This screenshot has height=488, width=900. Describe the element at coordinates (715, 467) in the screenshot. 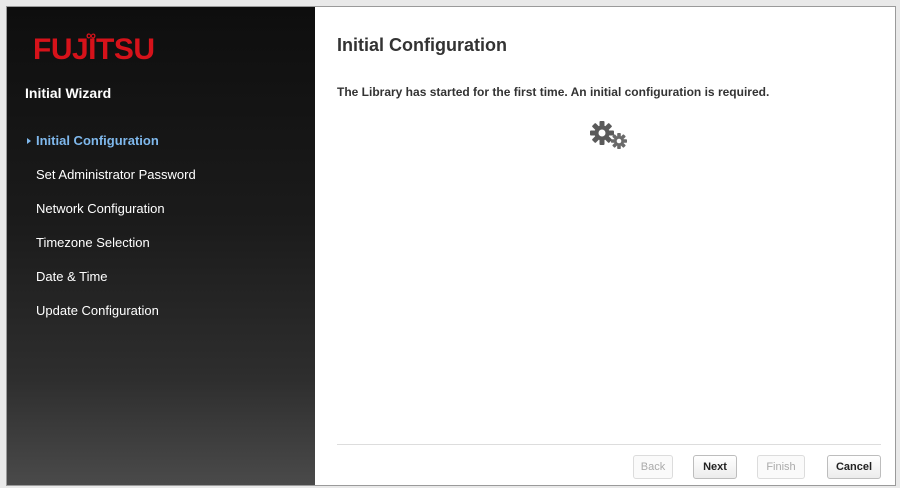

I see `next-button: Next` at that location.